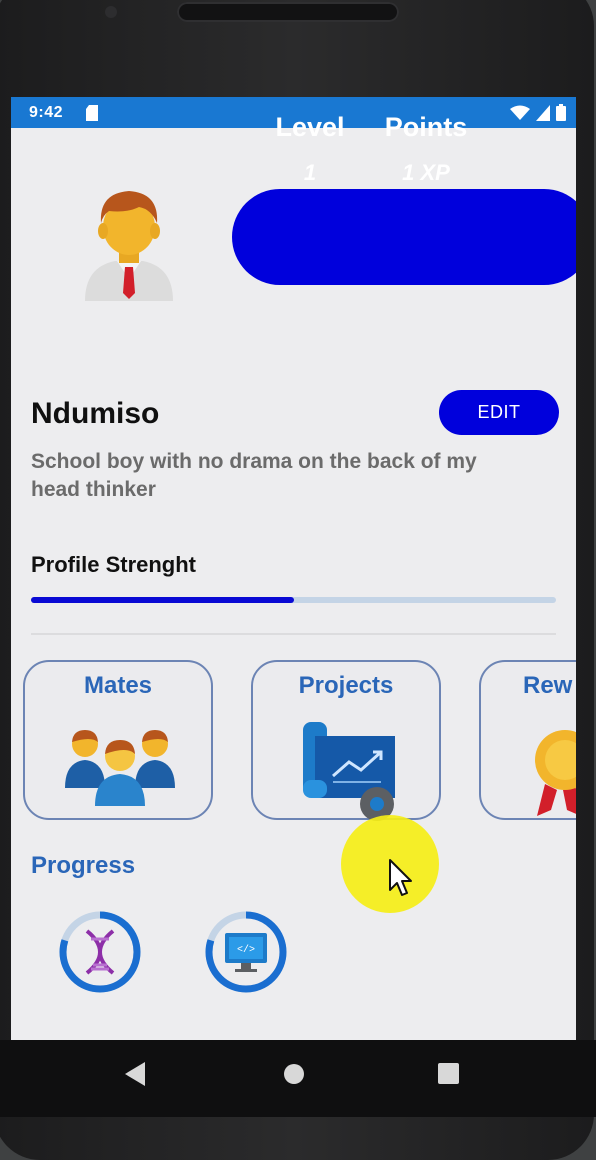 Image resolution: width=596 pixels, height=1160 pixels. I want to click on battery-icon, so click(561, 112).